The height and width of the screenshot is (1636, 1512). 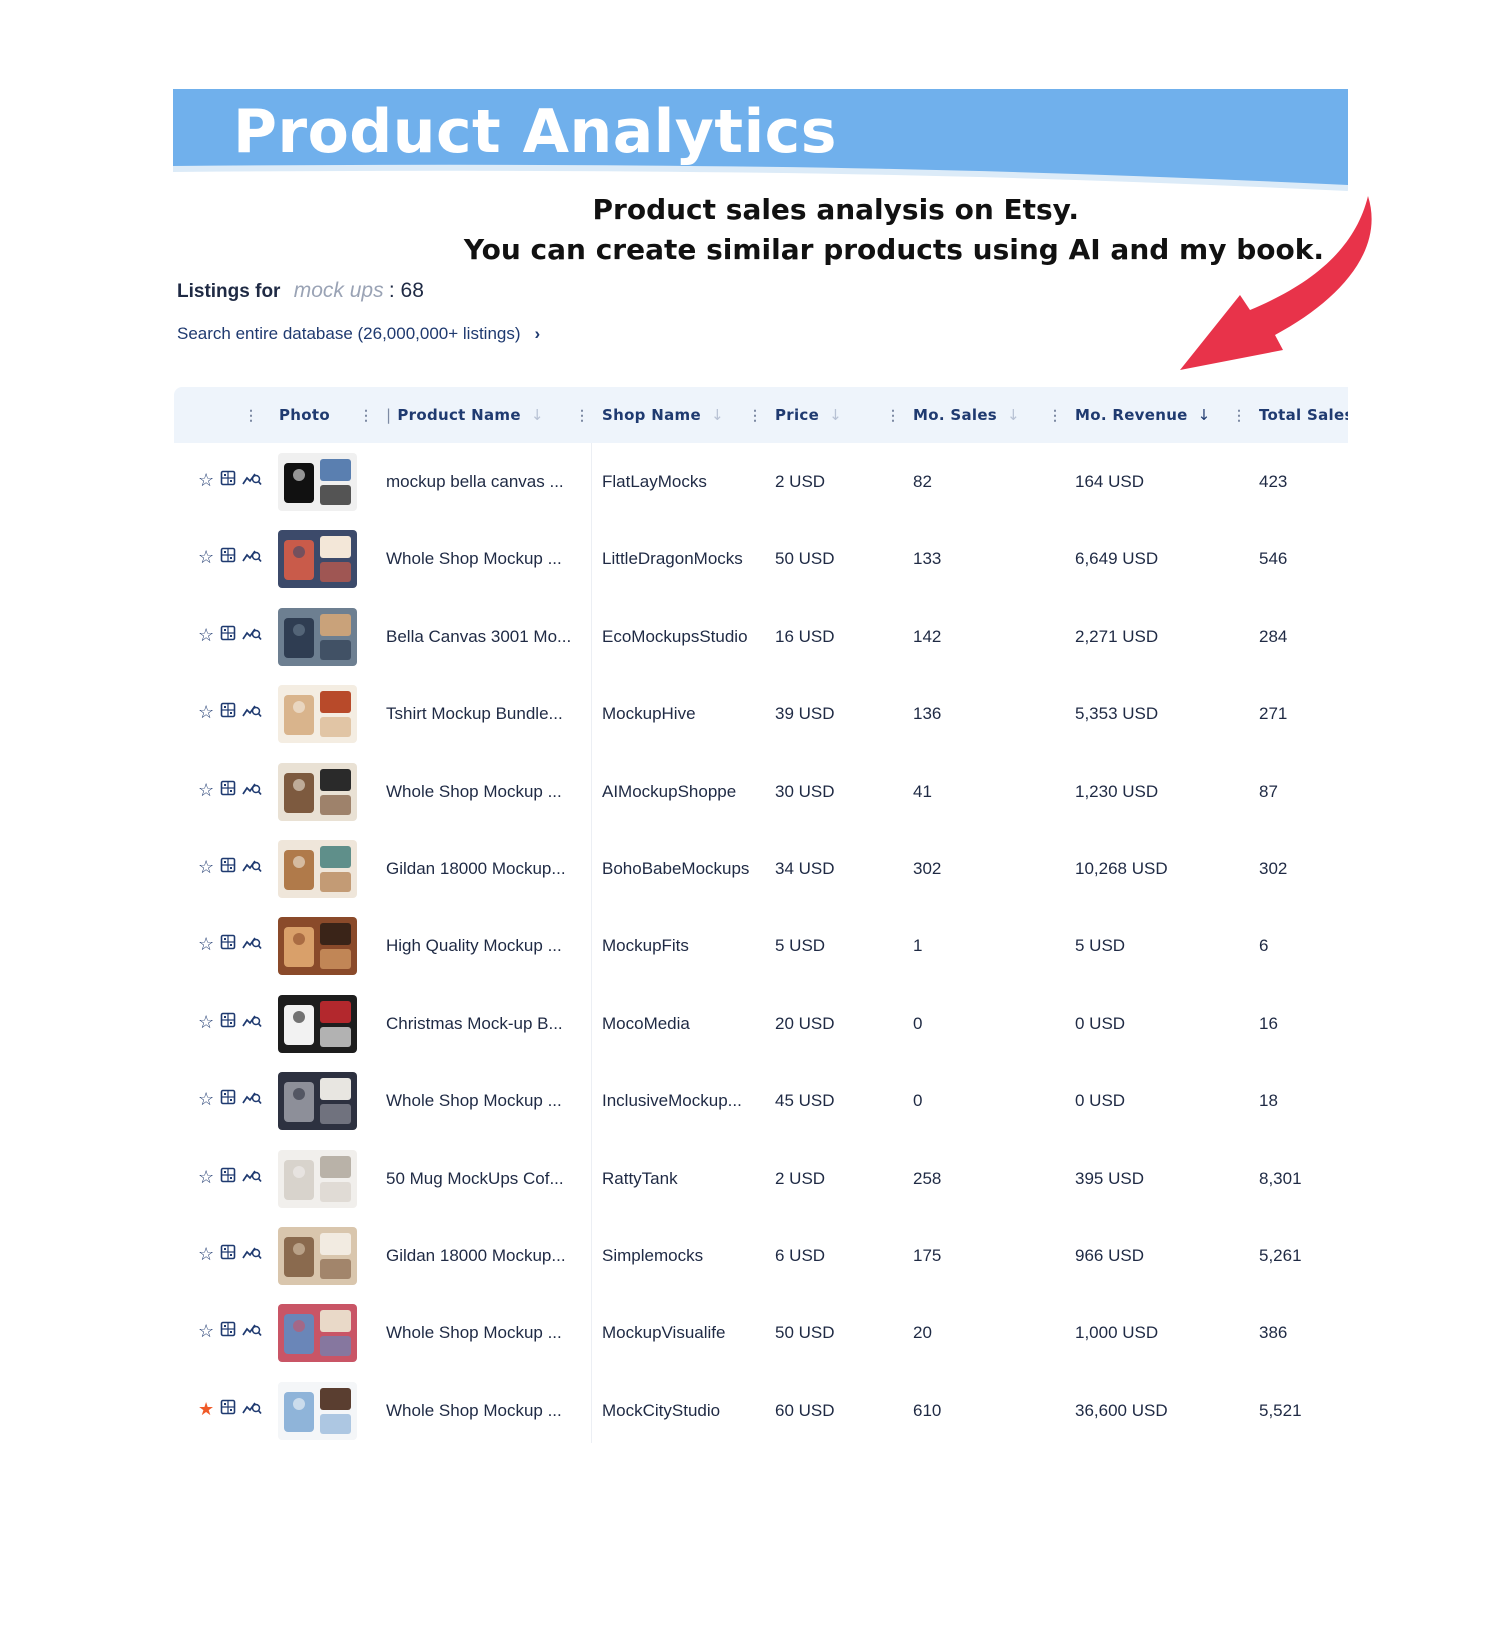 What do you see at coordinates (669, 792) in the screenshot?
I see `cell-shop-name: AIMockupShoppe` at bounding box center [669, 792].